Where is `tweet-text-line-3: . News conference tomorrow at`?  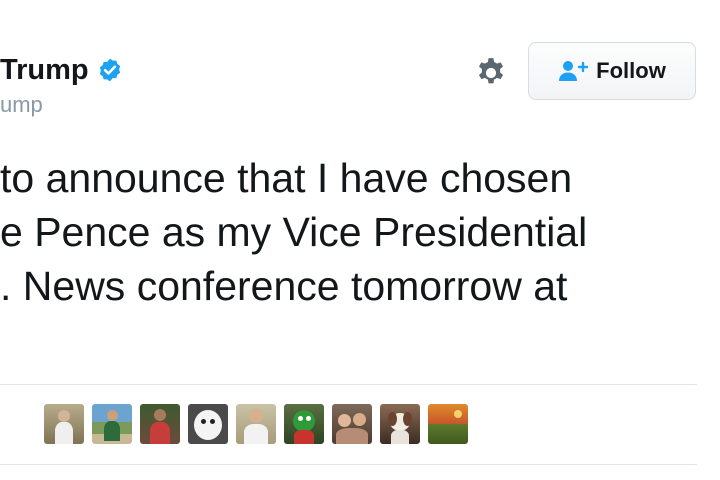 tweet-text-line-3: . News conference tomorrow at is located at coordinates (284, 286).